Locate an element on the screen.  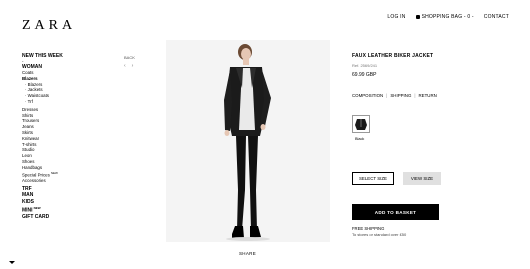
top-nav: LOG IN SHOPPING BAG - 0 - CONTACT is located at coordinates (448, 17).